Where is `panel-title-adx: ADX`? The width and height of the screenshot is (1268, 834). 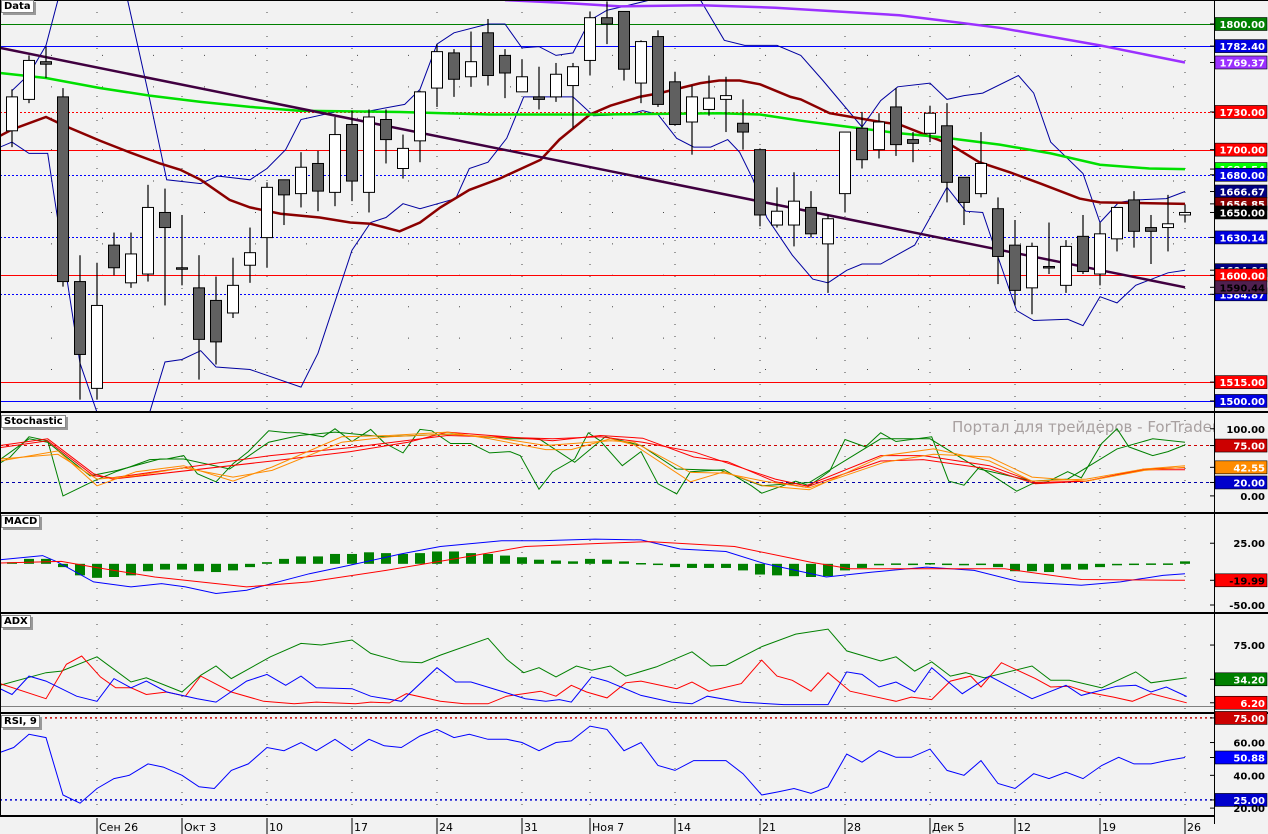
panel-title-adx: ADX is located at coordinates (16, 621).